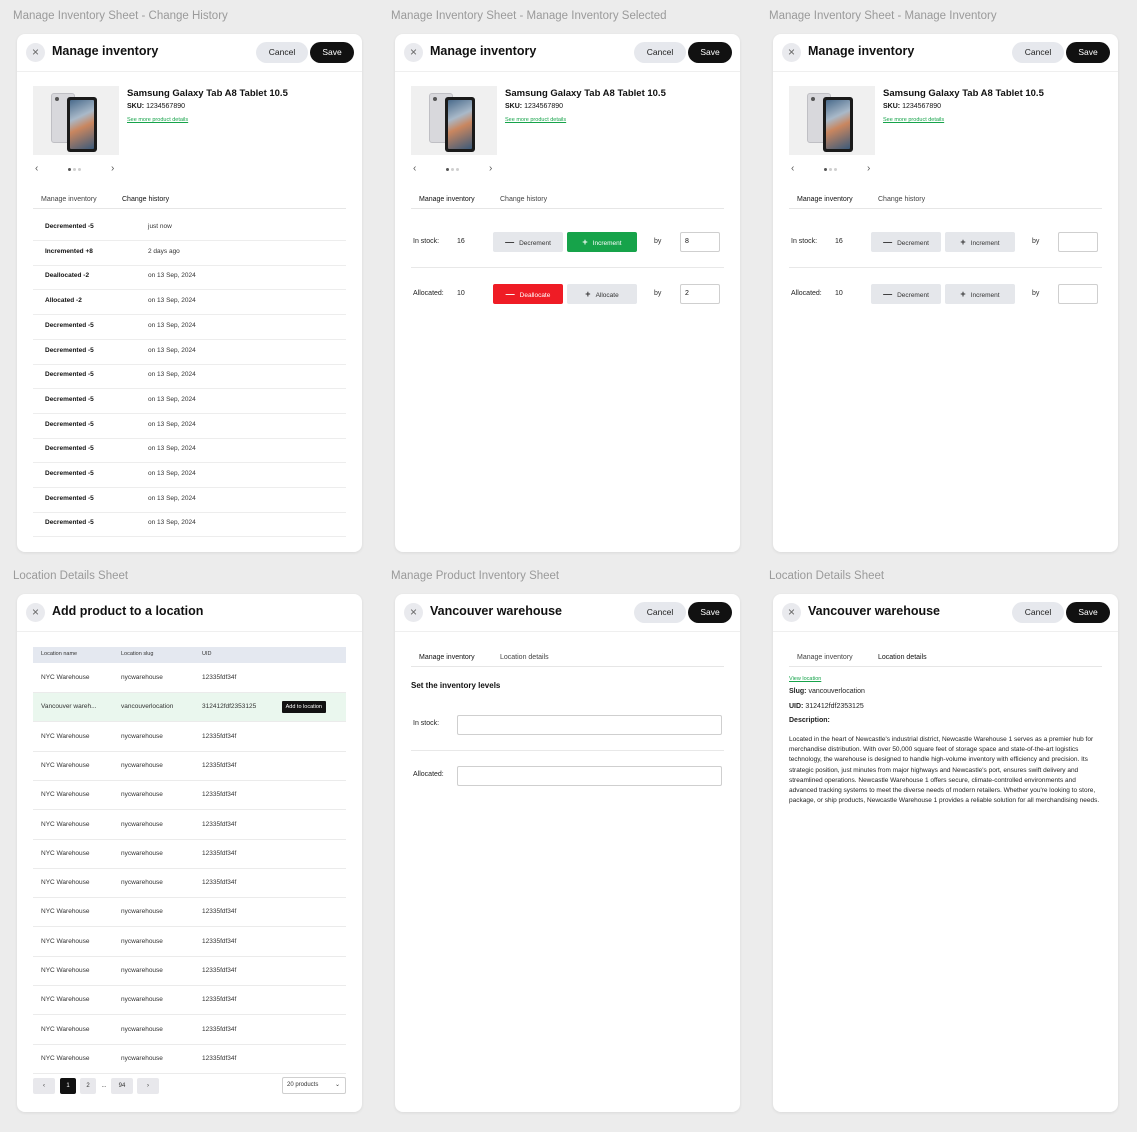  What do you see at coordinates (122, 1086) in the screenshot?
I see `page-button: 94` at bounding box center [122, 1086].